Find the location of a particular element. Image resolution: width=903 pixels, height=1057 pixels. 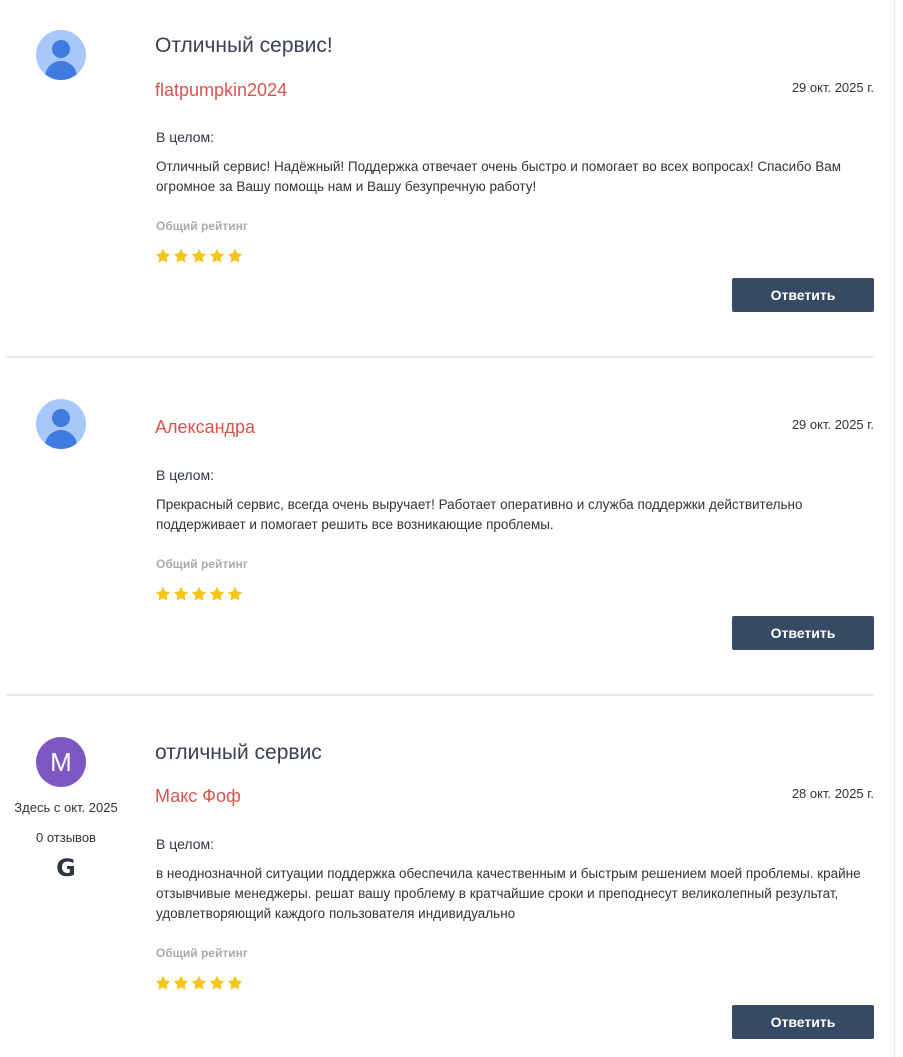

review-title: отличный сервис is located at coordinates (238, 752).